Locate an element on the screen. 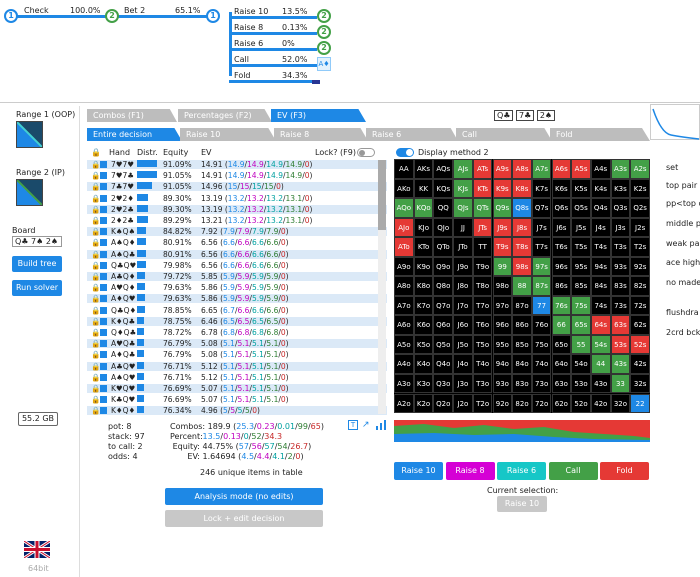  matrix-cell: 85o is located at coordinates (522, 344).